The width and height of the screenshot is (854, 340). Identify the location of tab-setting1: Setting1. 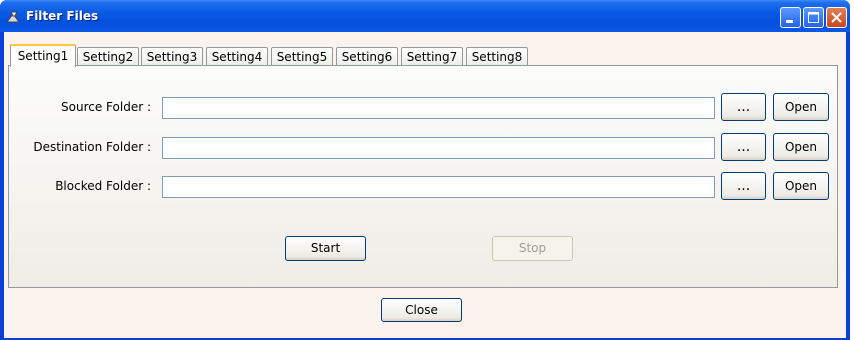
(43, 55).